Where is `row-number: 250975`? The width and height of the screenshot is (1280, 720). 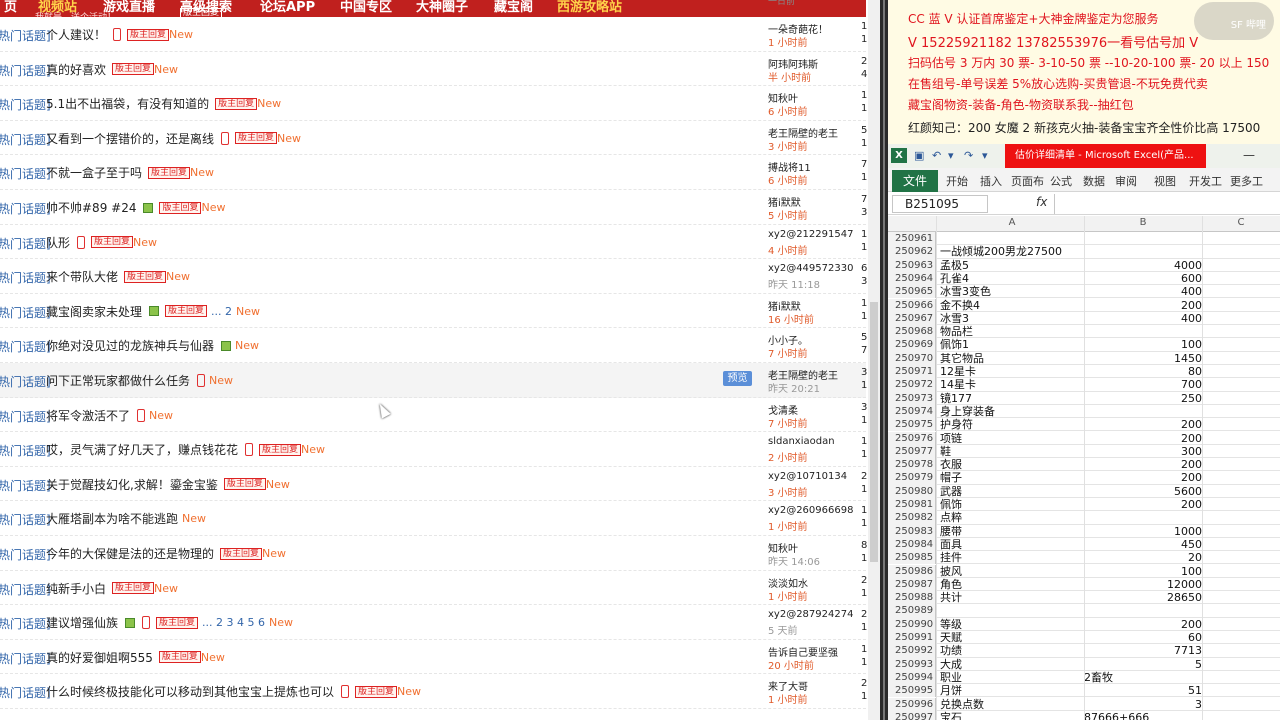
row-number: 250975 is located at coordinates (912, 425).